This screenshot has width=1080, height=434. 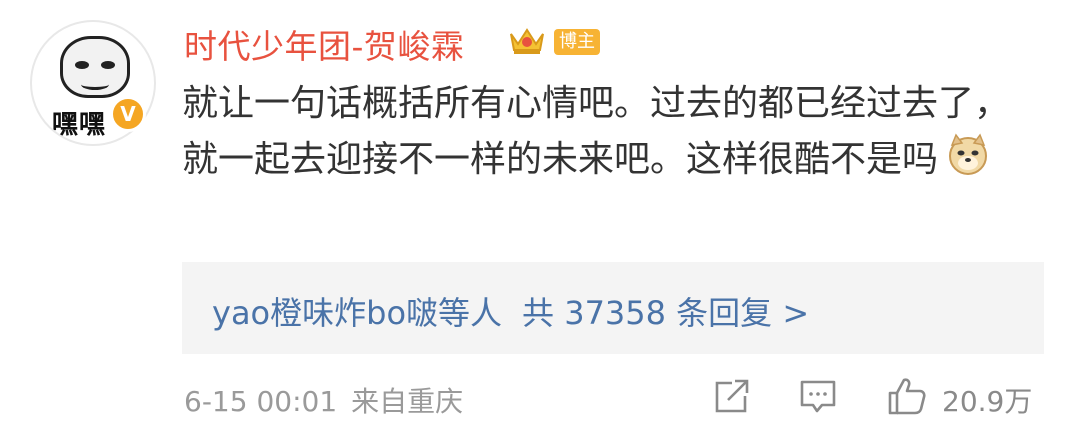 I want to click on crown-icon, so click(x=527, y=41).